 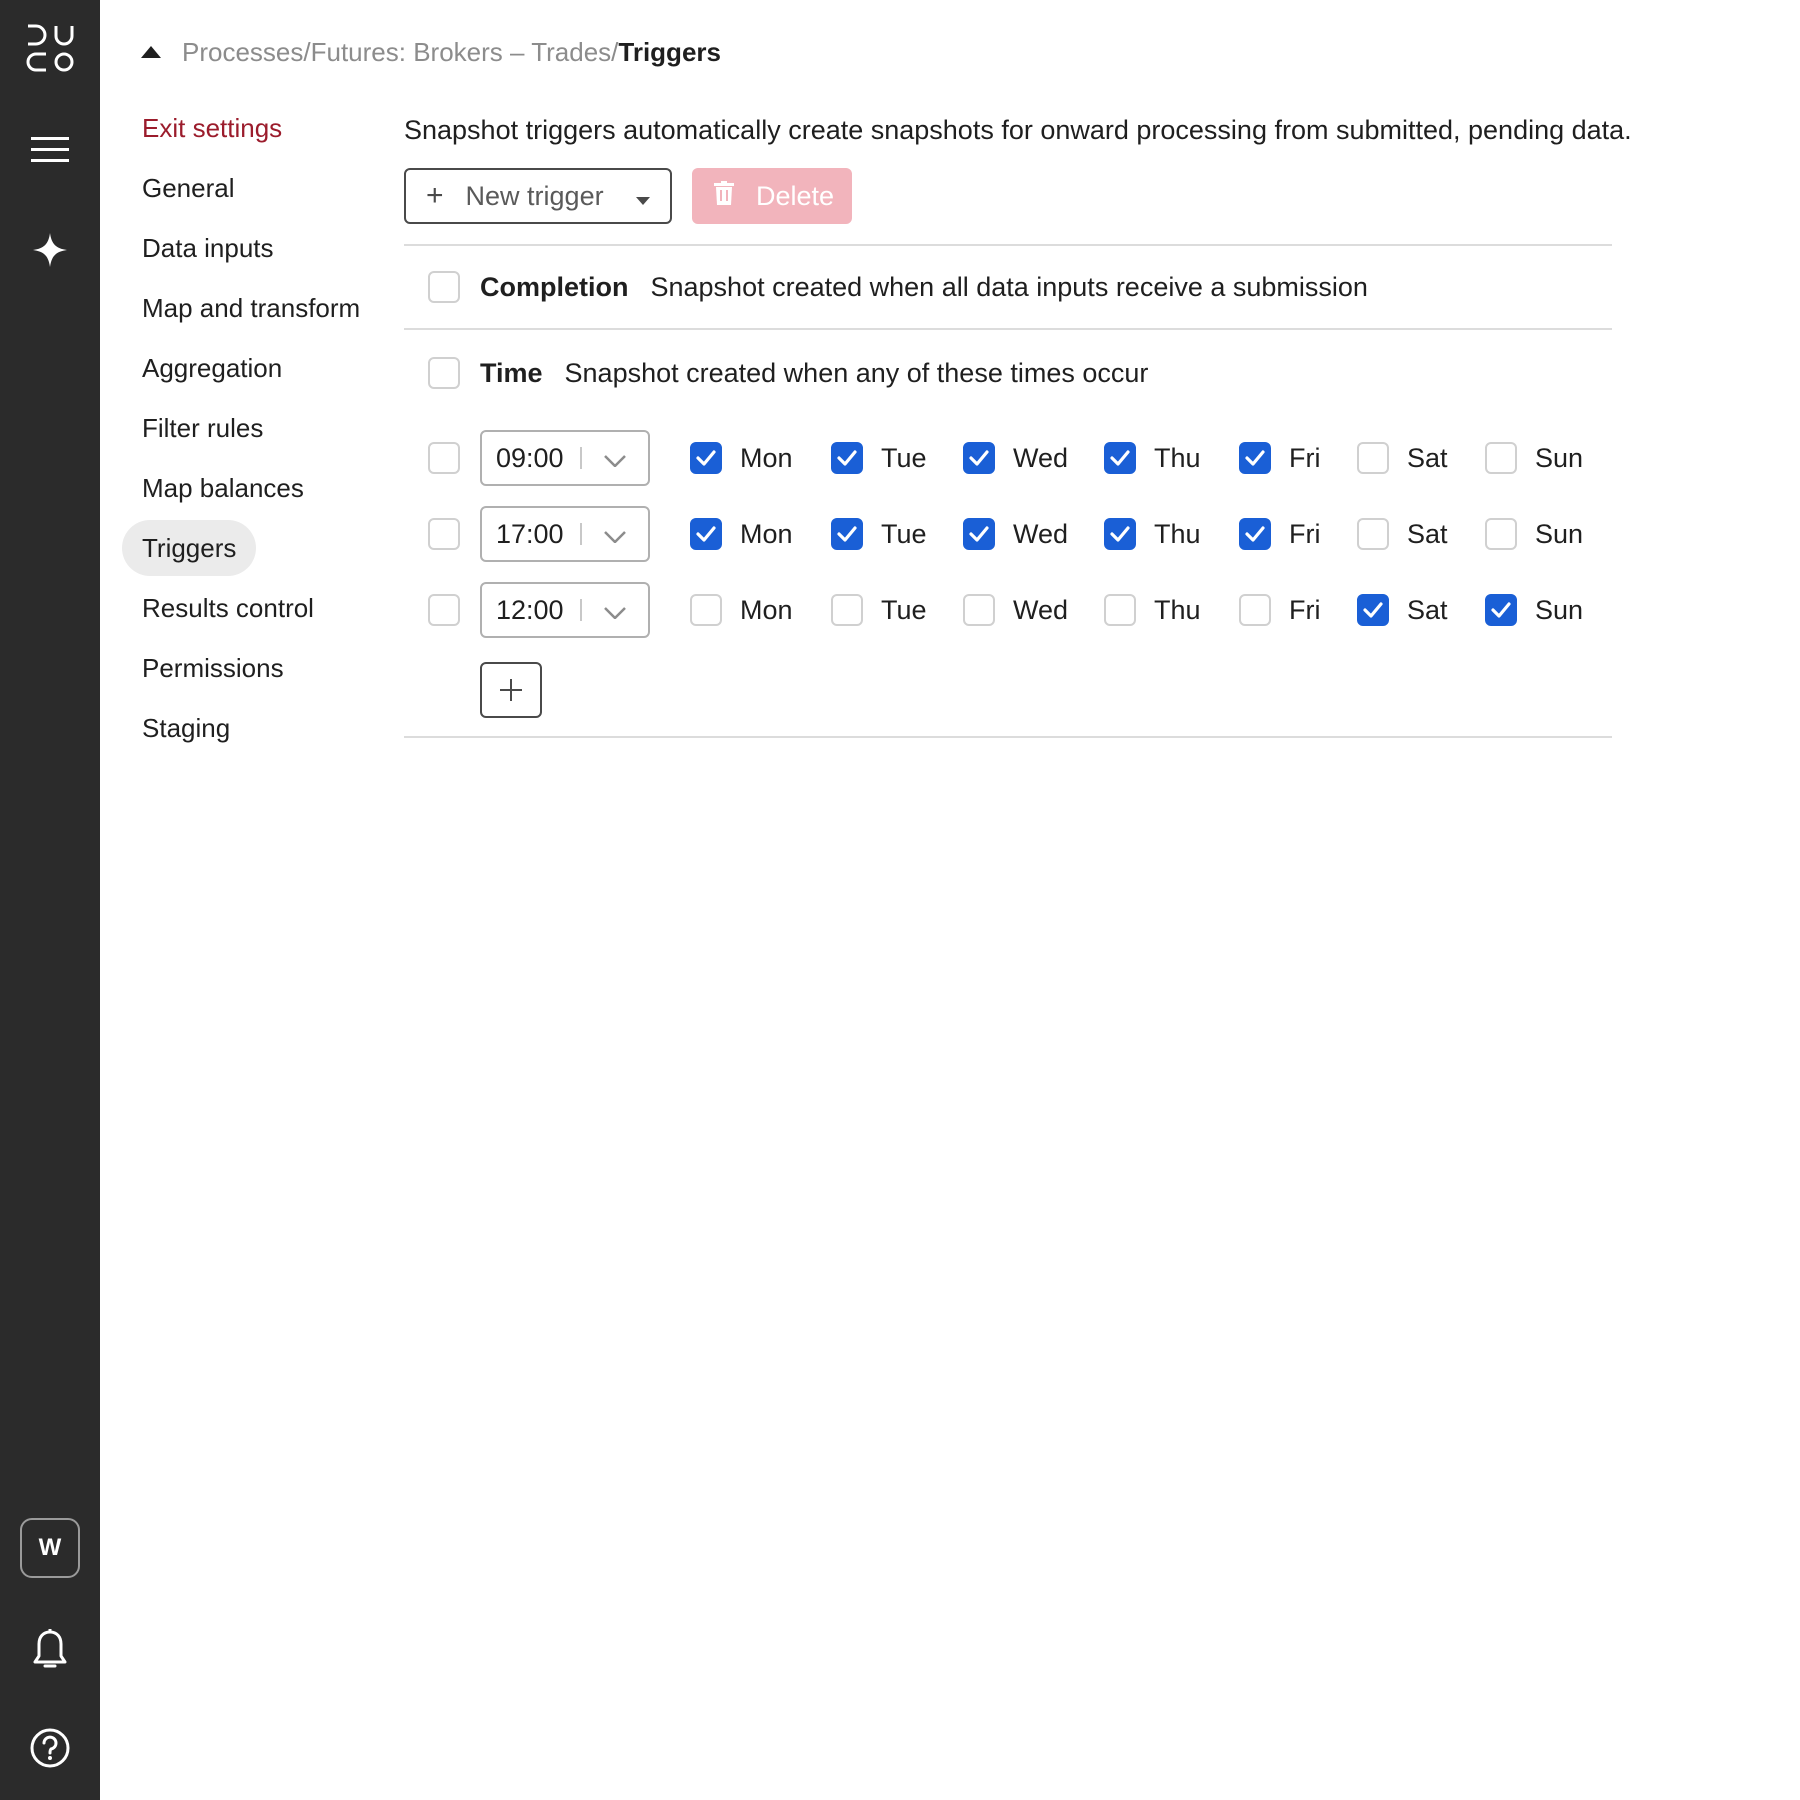 I want to click on duco-logo-icon, so click(x=50, y=48).